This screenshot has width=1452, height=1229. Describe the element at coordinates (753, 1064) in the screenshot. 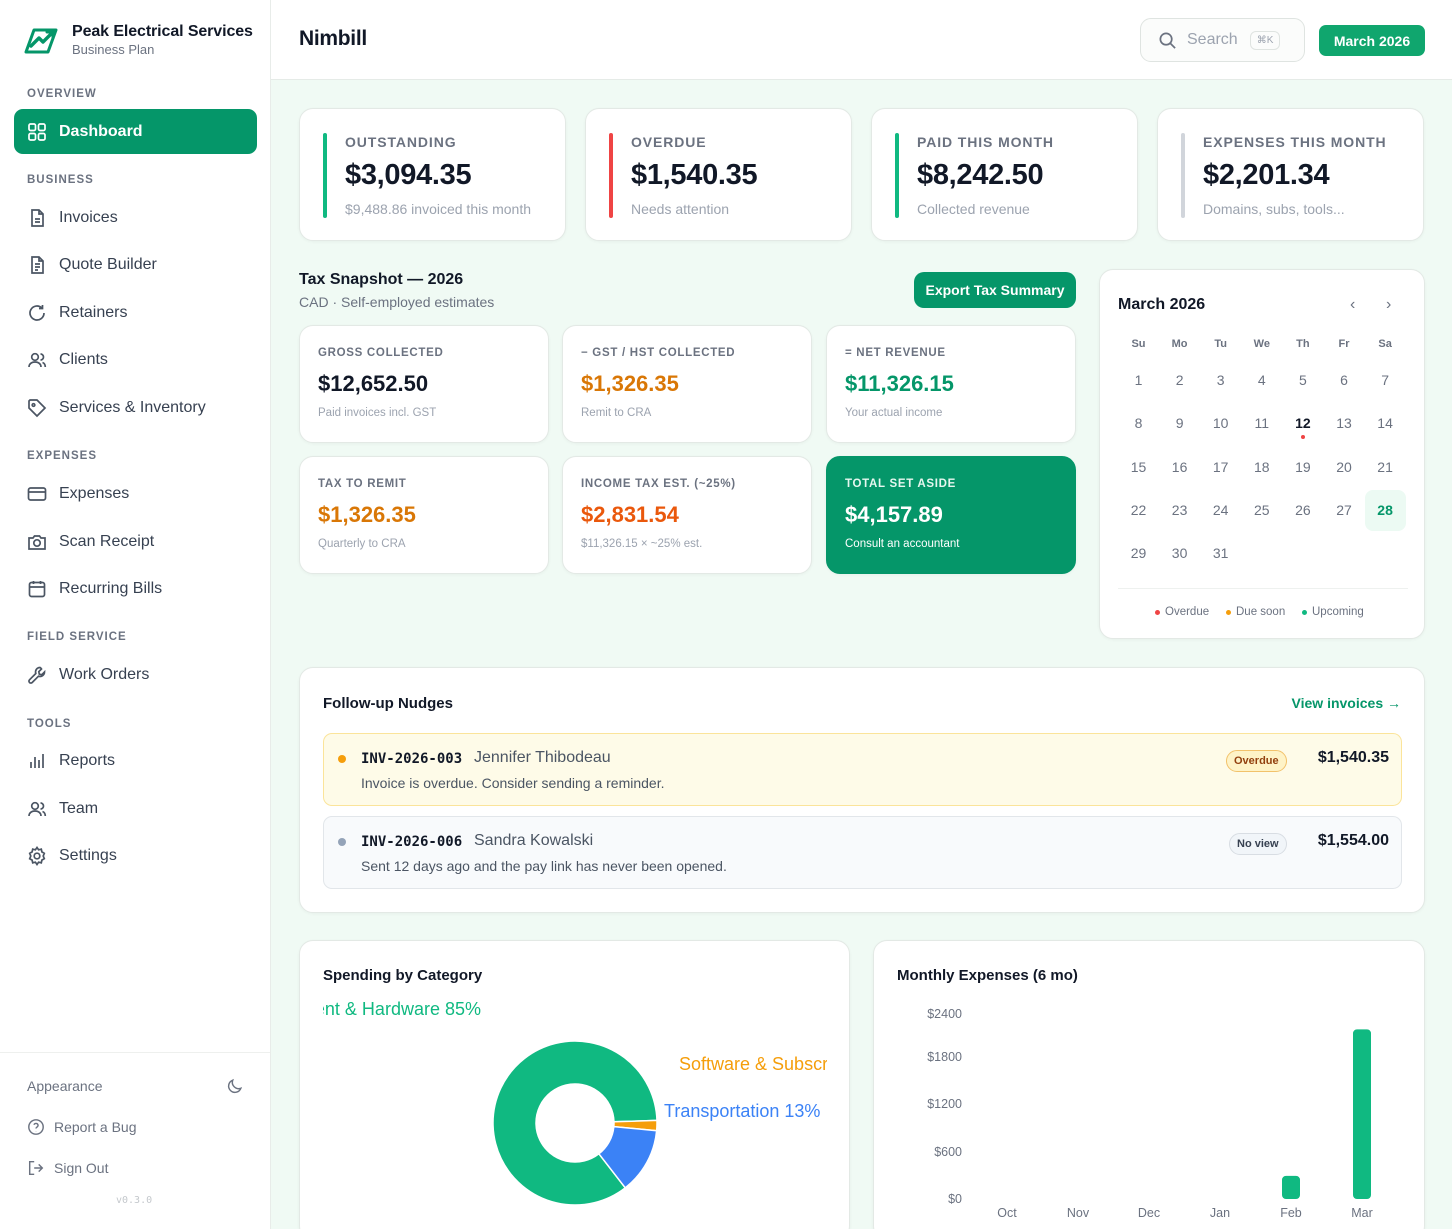

I see `pie-label: Software & Subscriptions 2%` at that location.